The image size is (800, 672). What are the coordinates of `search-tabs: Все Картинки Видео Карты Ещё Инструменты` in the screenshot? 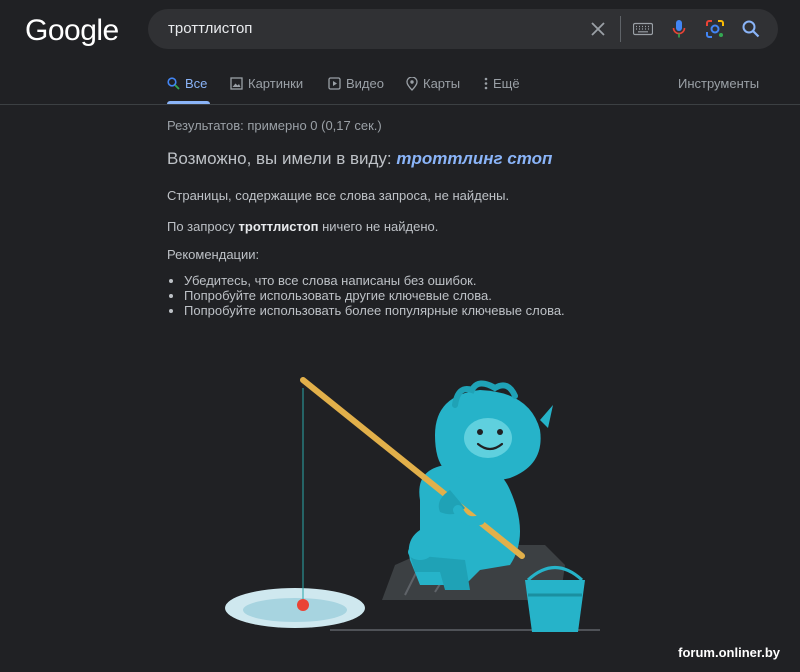 It's located at (400, 85).